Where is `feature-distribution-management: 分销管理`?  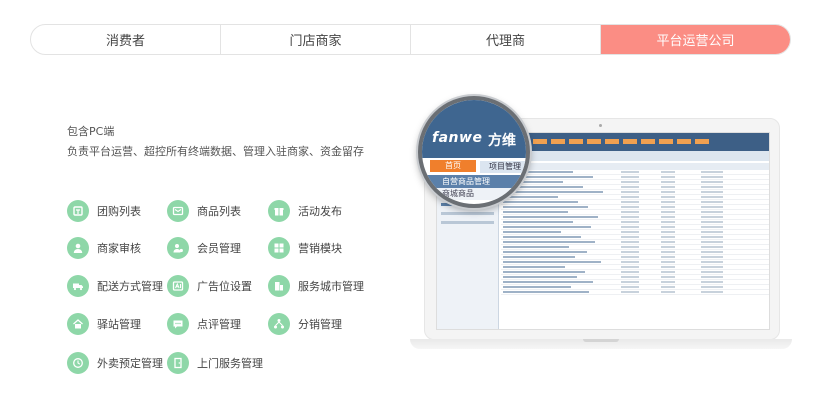
feature-distribution-management: 分销管理 is located at coordinates (305, 324).